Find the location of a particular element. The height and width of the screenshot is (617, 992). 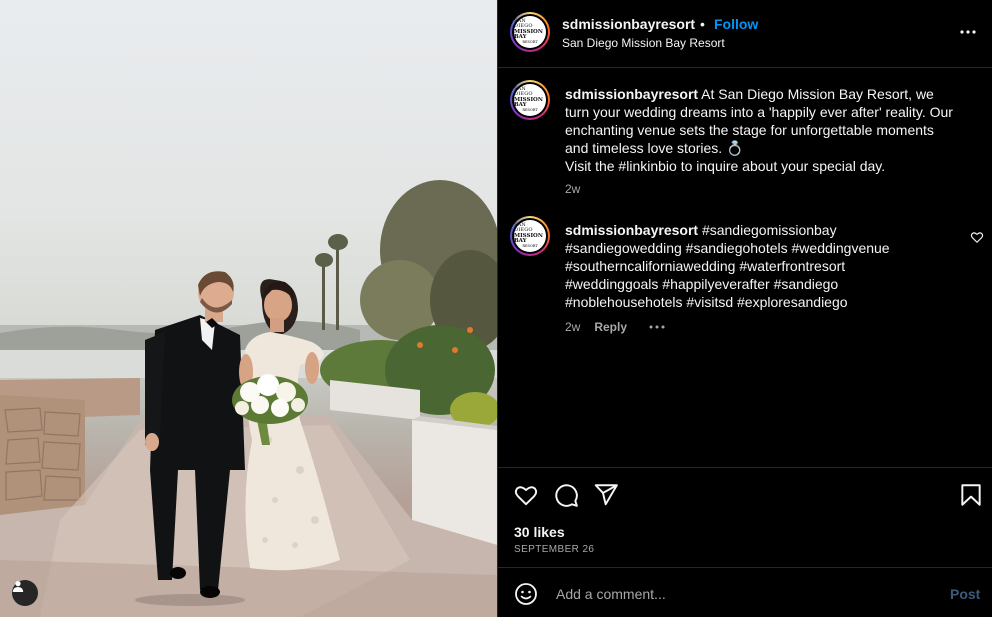

share-icon is located at coordinates (606, 495).